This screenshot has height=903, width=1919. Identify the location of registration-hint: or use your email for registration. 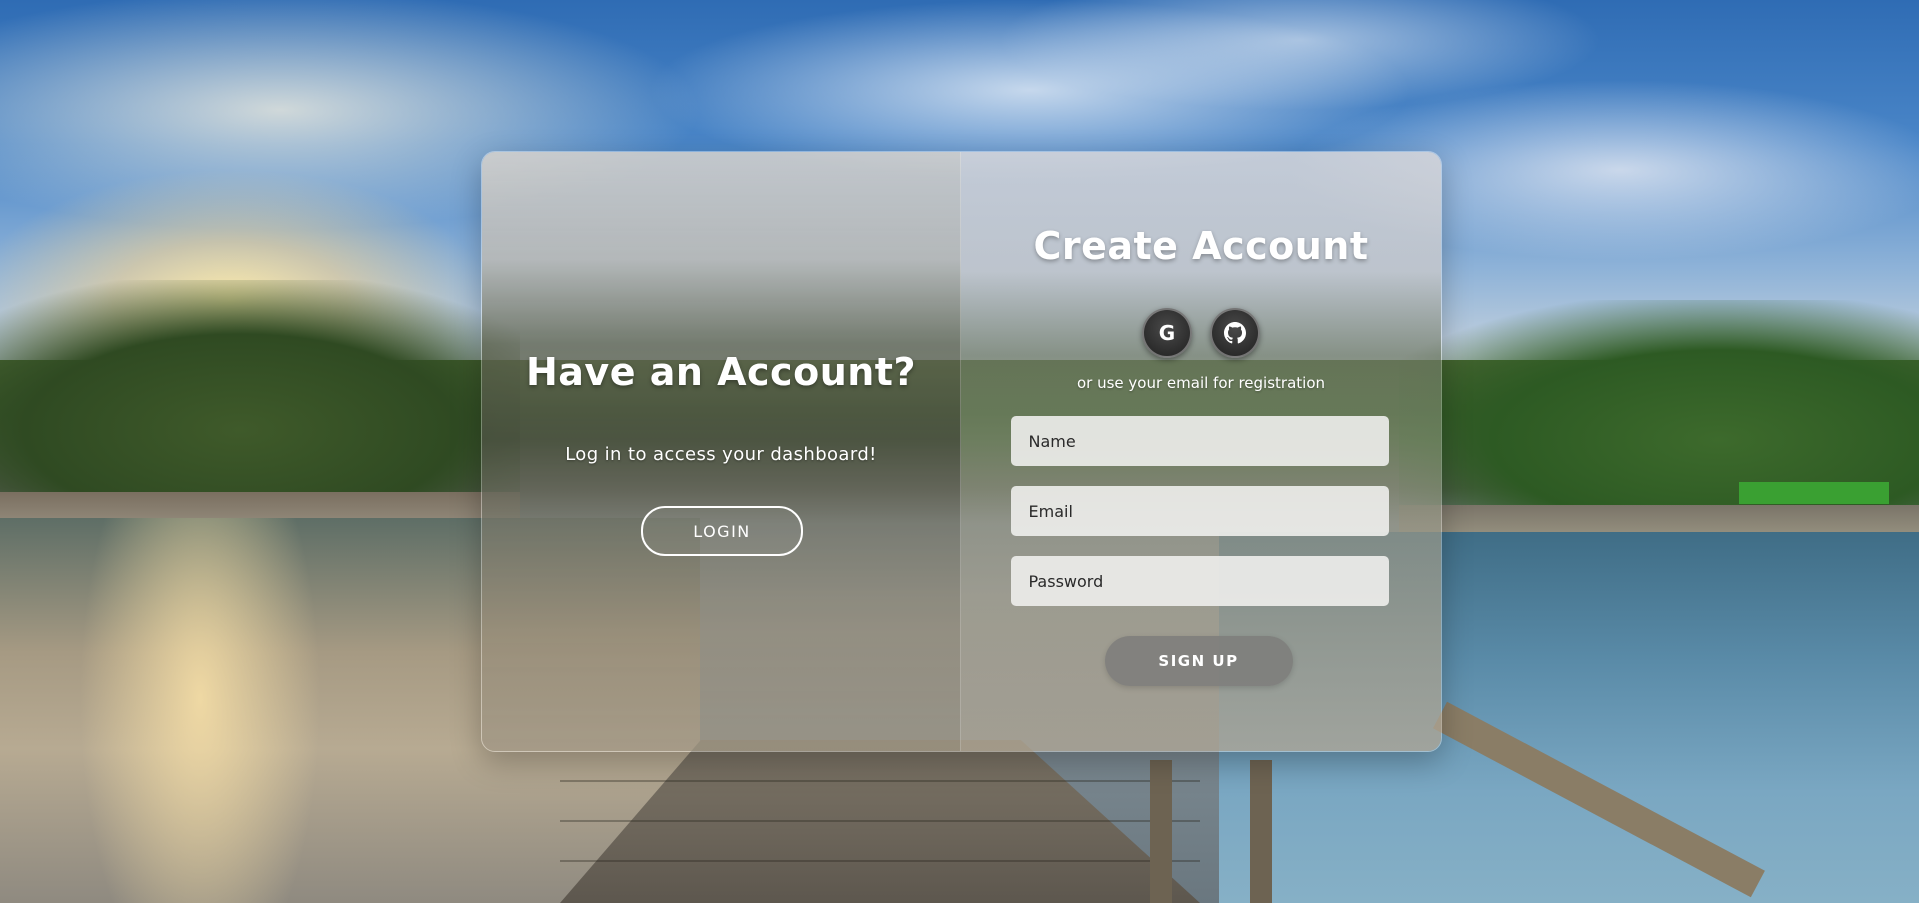
(1201, 383).